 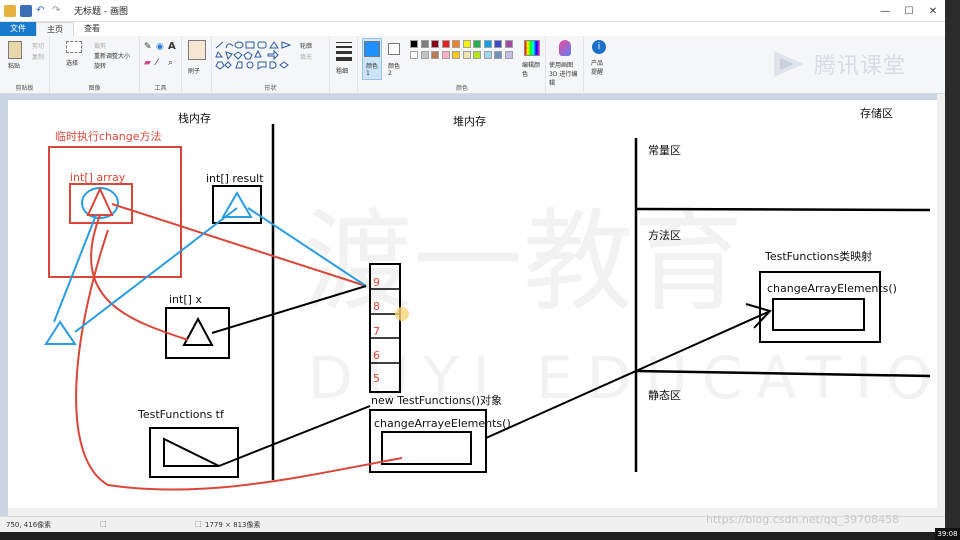 I want to click on fill-icon: ◉, so click(x=160, y=47).